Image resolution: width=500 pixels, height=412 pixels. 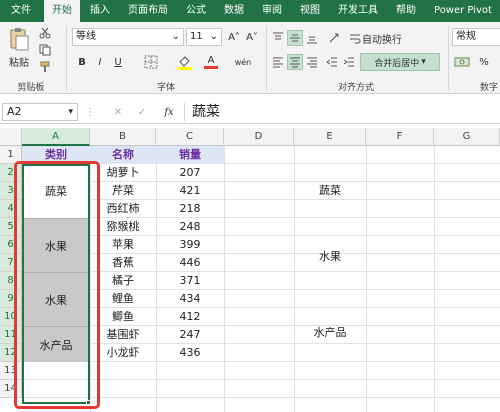 What do you see at coordinates (56, 137) in the screenshot?
I see `col-header-a: A` at bounding box center [56, 137].